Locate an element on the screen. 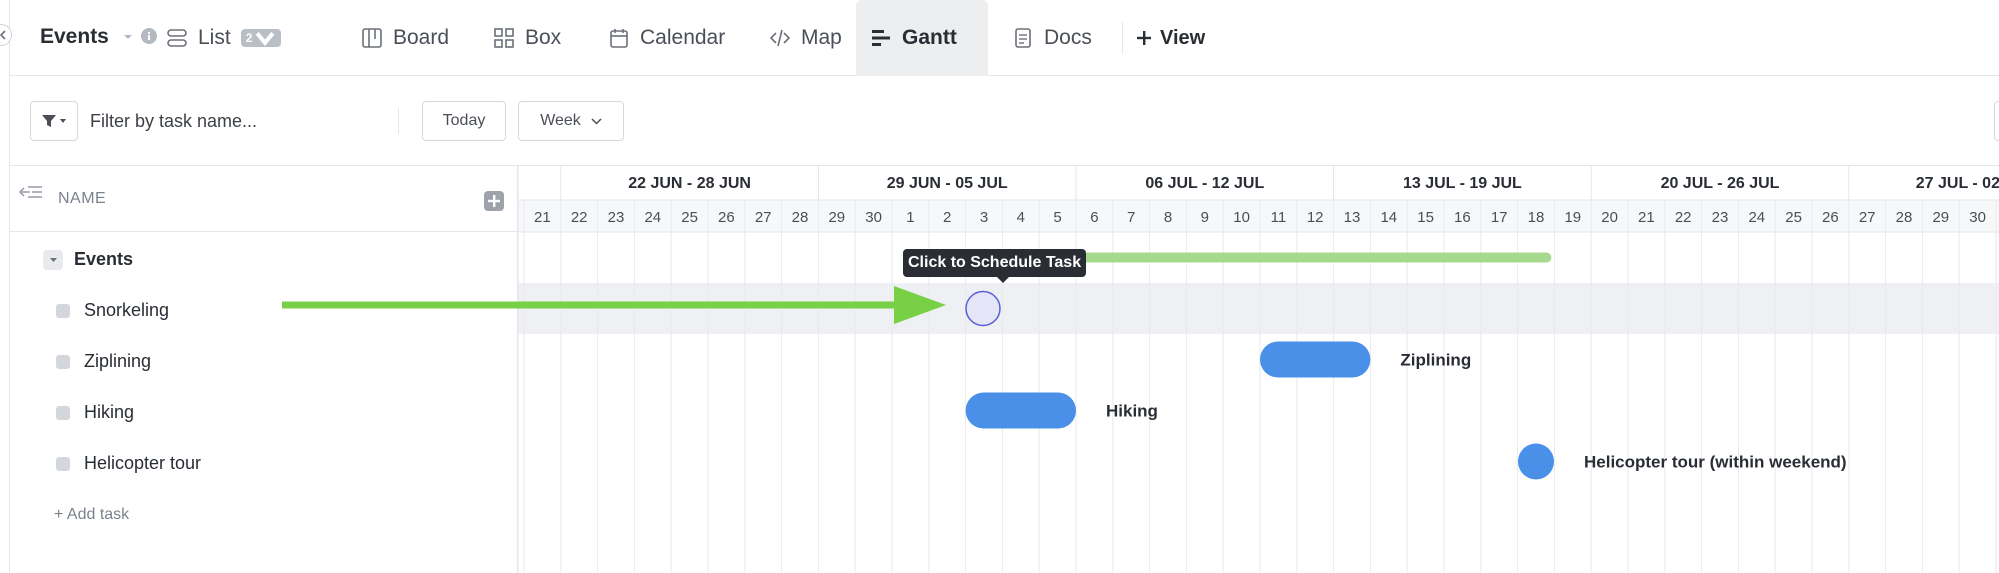 Image resolution: width=1999 pixels, height=573 pixels. calendar-icon is located at coordinates (619, 38).